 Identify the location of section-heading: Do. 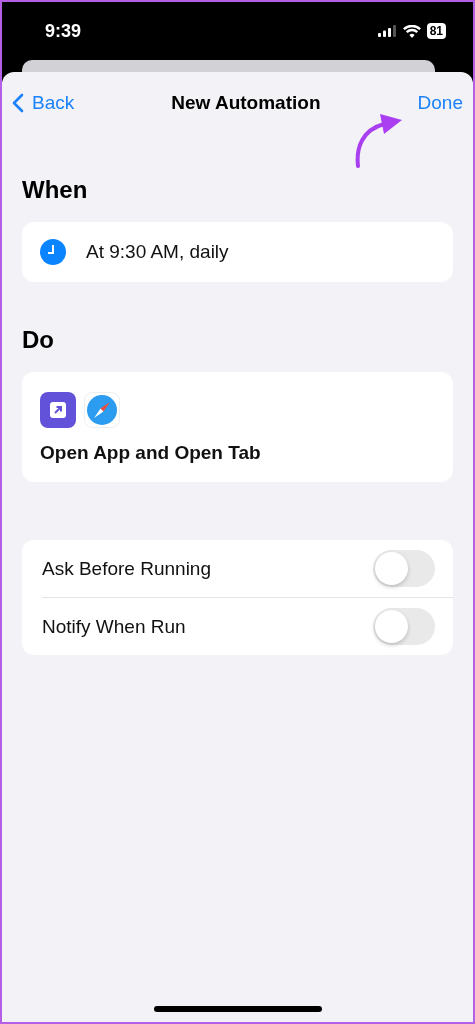
(38, 340).